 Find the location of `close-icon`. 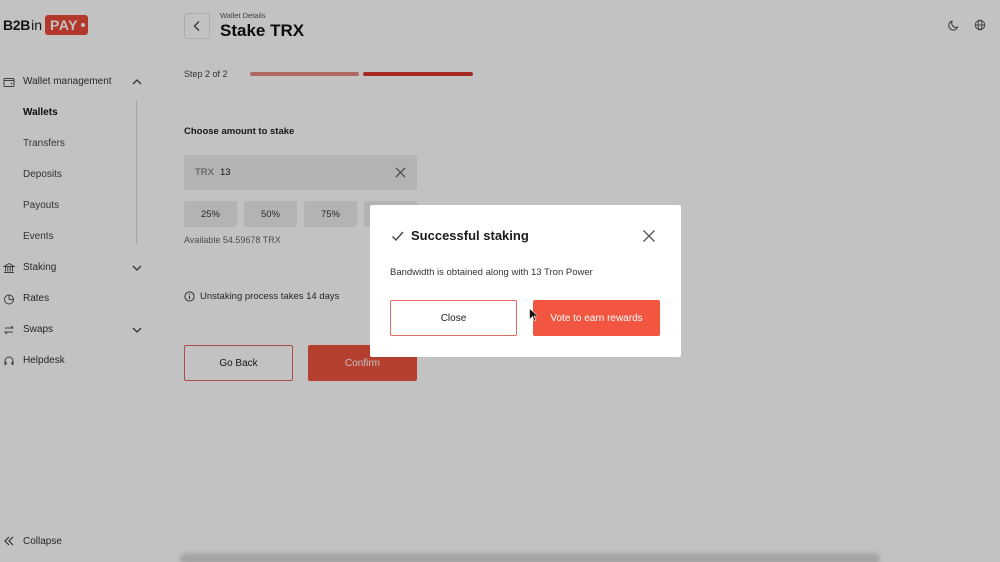

close-icon is located at coordinates (649, 236).